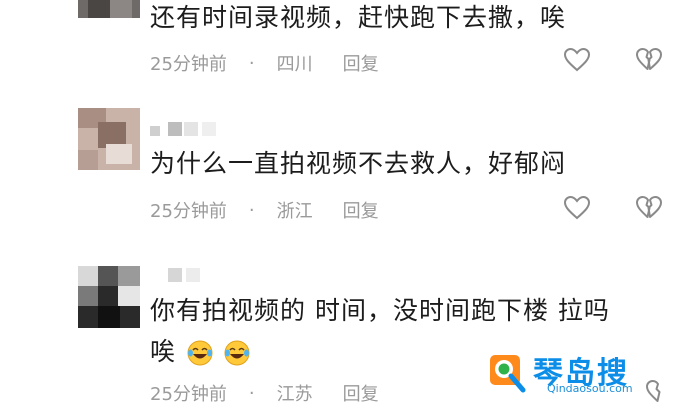 Image resolution: width=700 pixels, height=411 pixels. What do you see at coordinates (294, 394) in the screenshot?
I see `comment-location: 江苏` at bounding box center [294, 394].